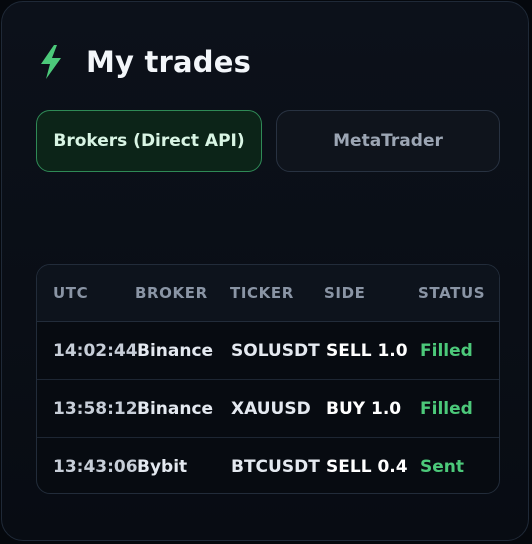 This screenshot has height=544, width=532. Describe the element at coordinates (271, 408) in the screenshot. I see `cell-ticker: XAUUSD` at that location.